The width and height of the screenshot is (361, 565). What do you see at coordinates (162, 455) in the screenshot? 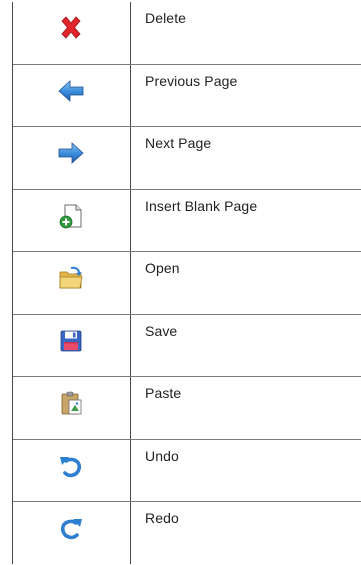
I see `row-label: Undo` at bounding box center [162, 455].